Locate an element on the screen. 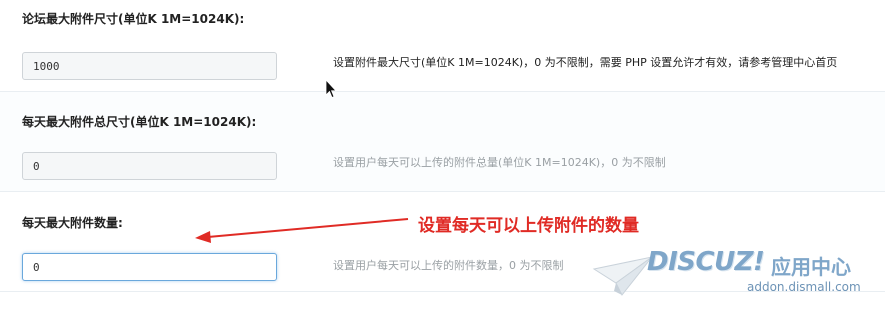 This screenshot has height=312, width=885. max-attachment-size-input is located at coordinates (149, 66).